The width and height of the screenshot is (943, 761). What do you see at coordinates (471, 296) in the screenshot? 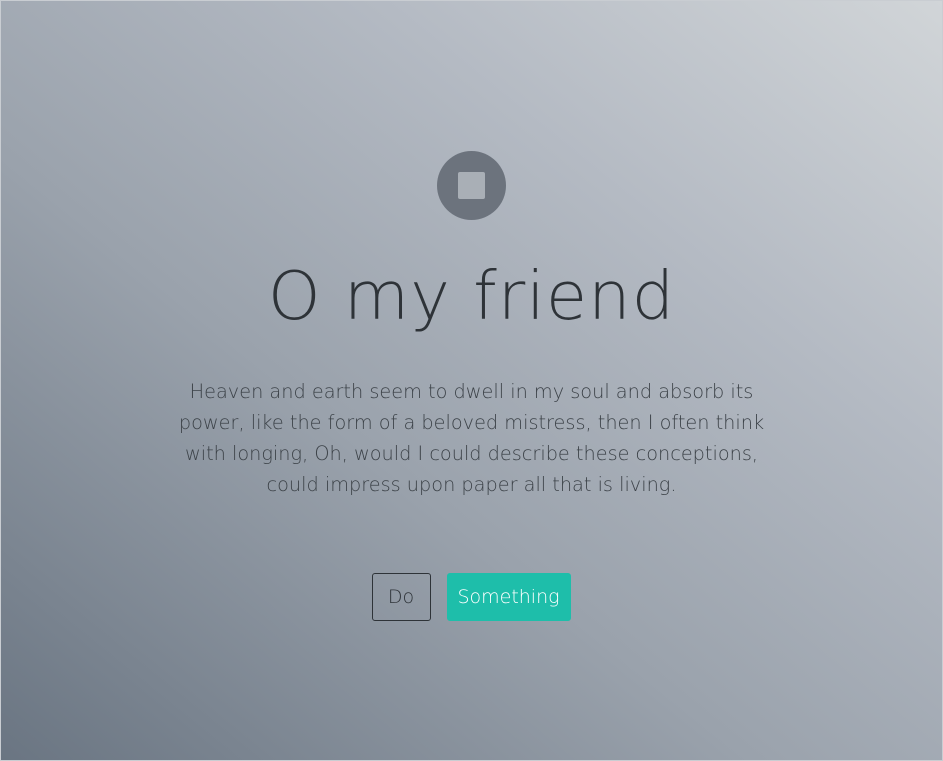
I see `page-title: O my friend` at bounding box center [471, 296].